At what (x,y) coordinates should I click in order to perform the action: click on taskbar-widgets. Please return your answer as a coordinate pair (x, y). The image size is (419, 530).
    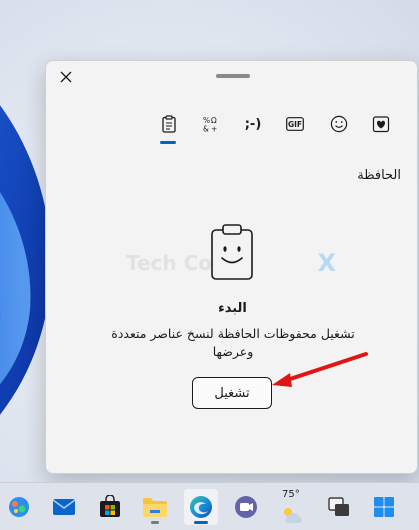
    Looking at the image, I should click on (19, 507).